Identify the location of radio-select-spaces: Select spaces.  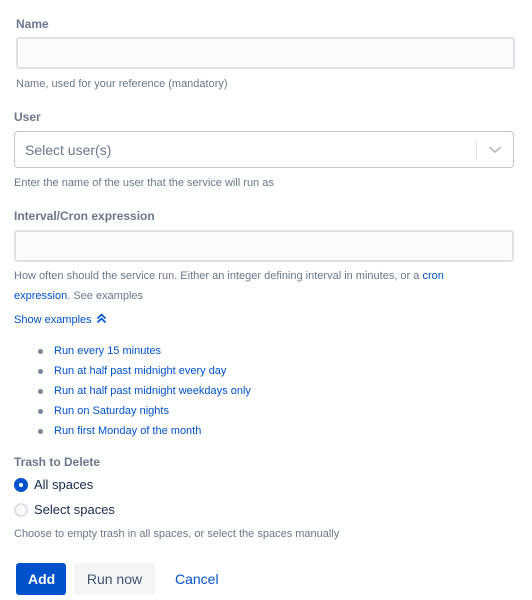
(64, 509).